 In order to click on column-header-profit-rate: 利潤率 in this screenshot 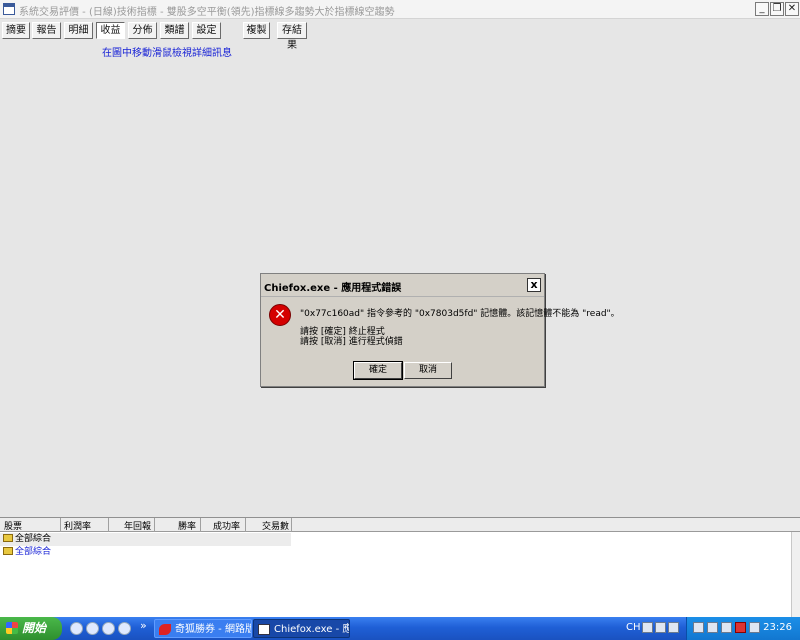, I will do `click(77, 525)`.